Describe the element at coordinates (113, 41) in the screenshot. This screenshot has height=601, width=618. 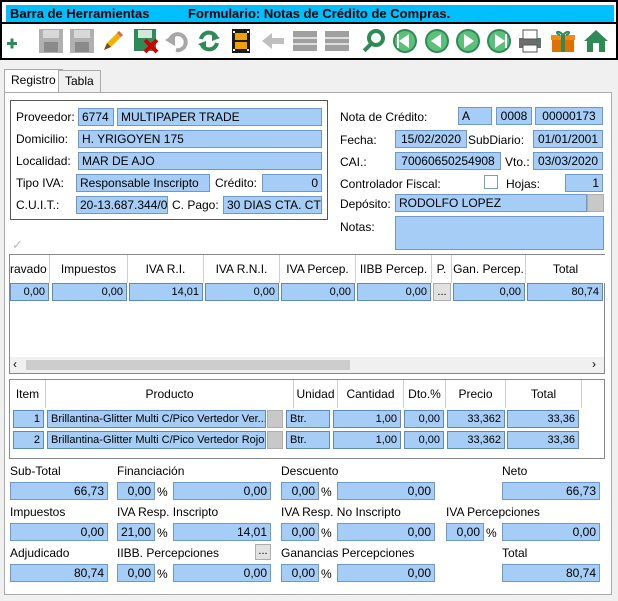
I see `edit-button` at that location.